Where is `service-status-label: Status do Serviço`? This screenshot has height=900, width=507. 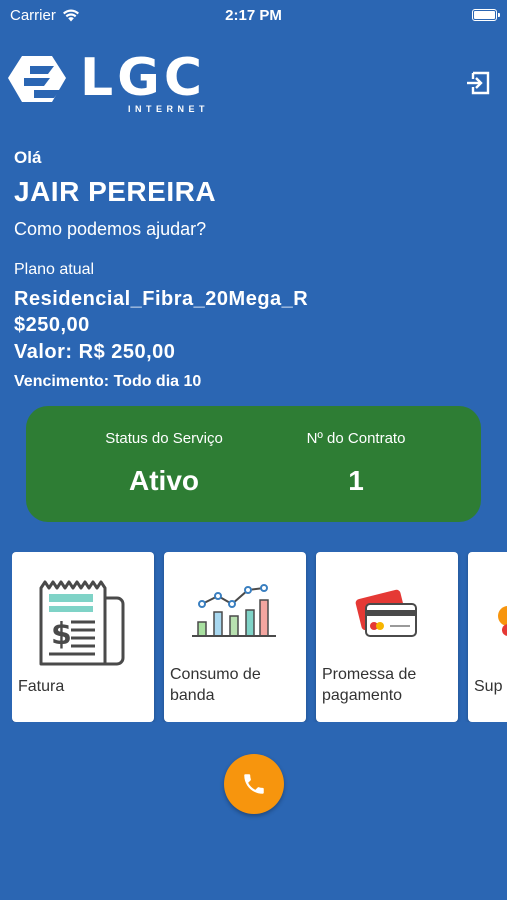
service-status-label: Status do Serviço is located at coordinates (164, 438).